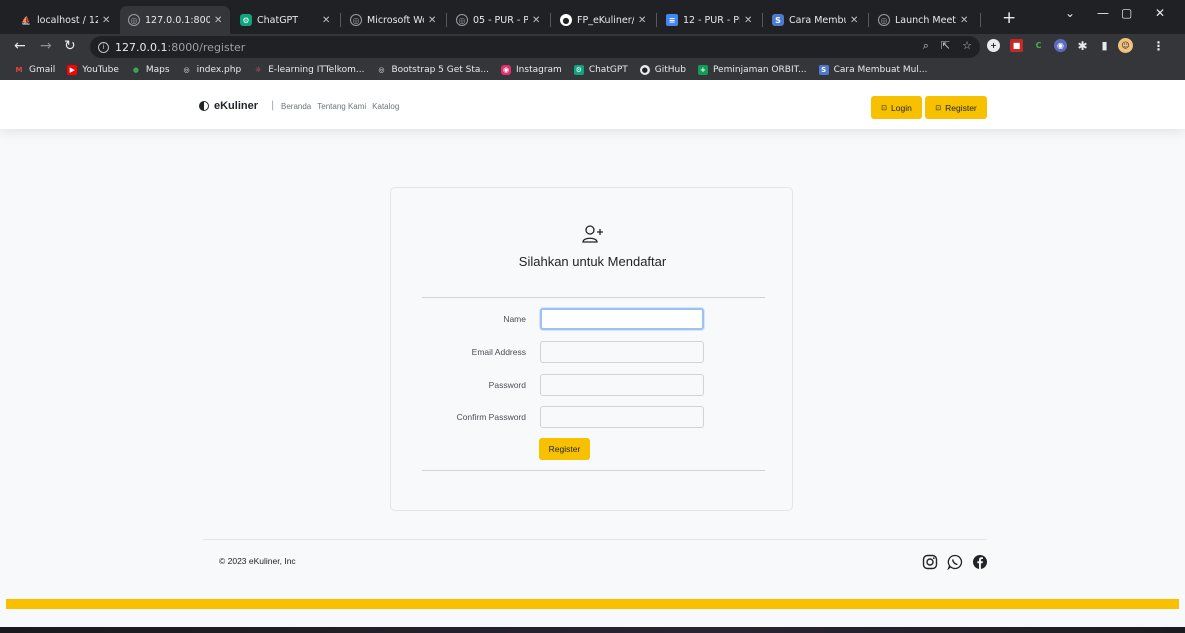 The height and width of the screenshot is (633, 1185). I want to click on share-icon: ⇱, so click(945, 46).